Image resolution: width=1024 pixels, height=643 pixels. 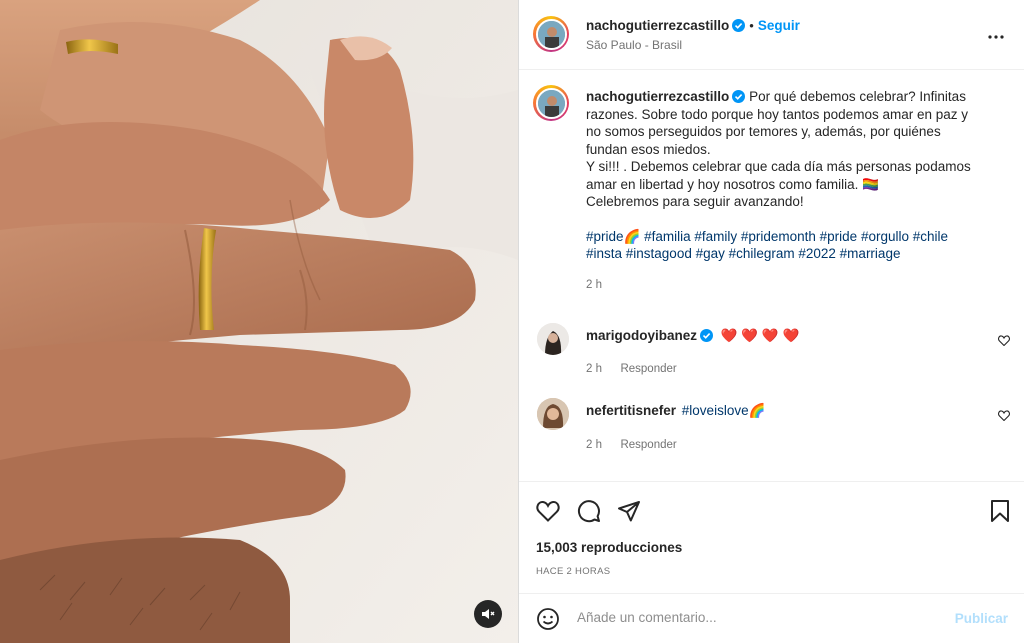 I want to click on speaker-muted-icon, so click(x=488, y=614).